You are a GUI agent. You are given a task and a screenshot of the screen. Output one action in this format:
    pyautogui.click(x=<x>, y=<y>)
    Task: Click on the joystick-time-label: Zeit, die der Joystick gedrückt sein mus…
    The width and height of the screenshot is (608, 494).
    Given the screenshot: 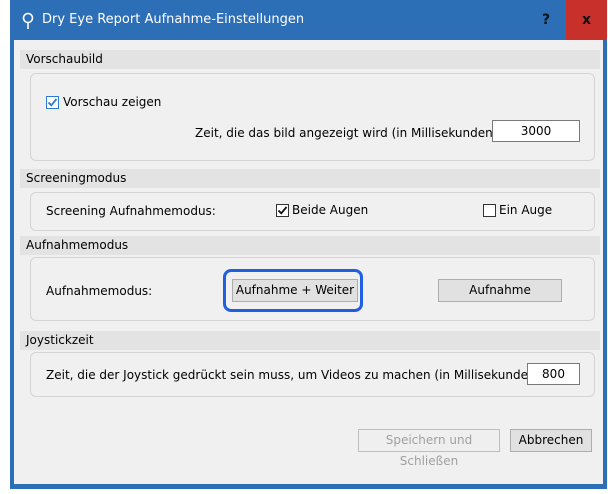 What is the action you would take?
    pyautogui.click(x=295, y=375)
    